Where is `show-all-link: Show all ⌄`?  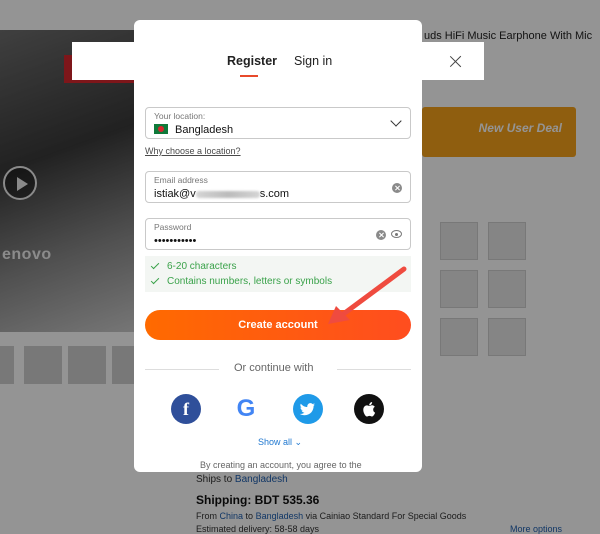
show-all-link: Show all ⌄ is located at coordinates (280, 442).